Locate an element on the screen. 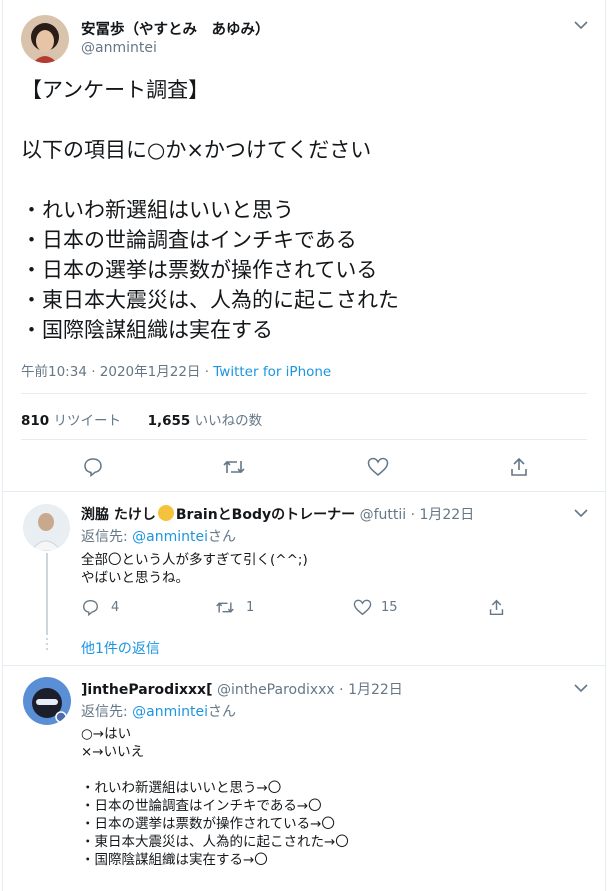 Image resolution: width=612 pixels, height=891 pixels. reply-body: 全部〇という人が多すぎて引く(^^;) やばいと思うね。 is located at coordinates (194, 569).